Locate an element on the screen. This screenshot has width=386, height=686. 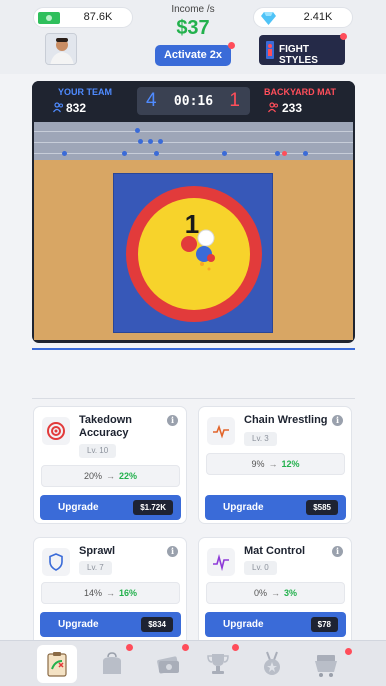
right-team-count: 233 is located at coordinates (292, 108).